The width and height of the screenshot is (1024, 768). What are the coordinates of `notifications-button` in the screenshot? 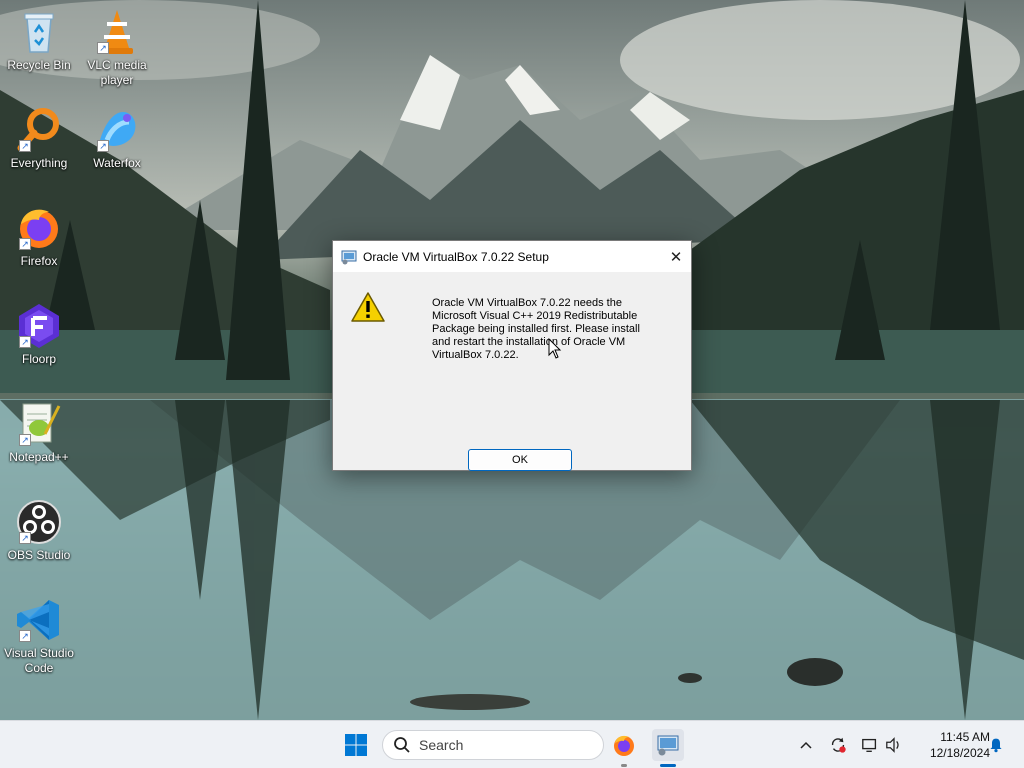 It's located at (996, 745).